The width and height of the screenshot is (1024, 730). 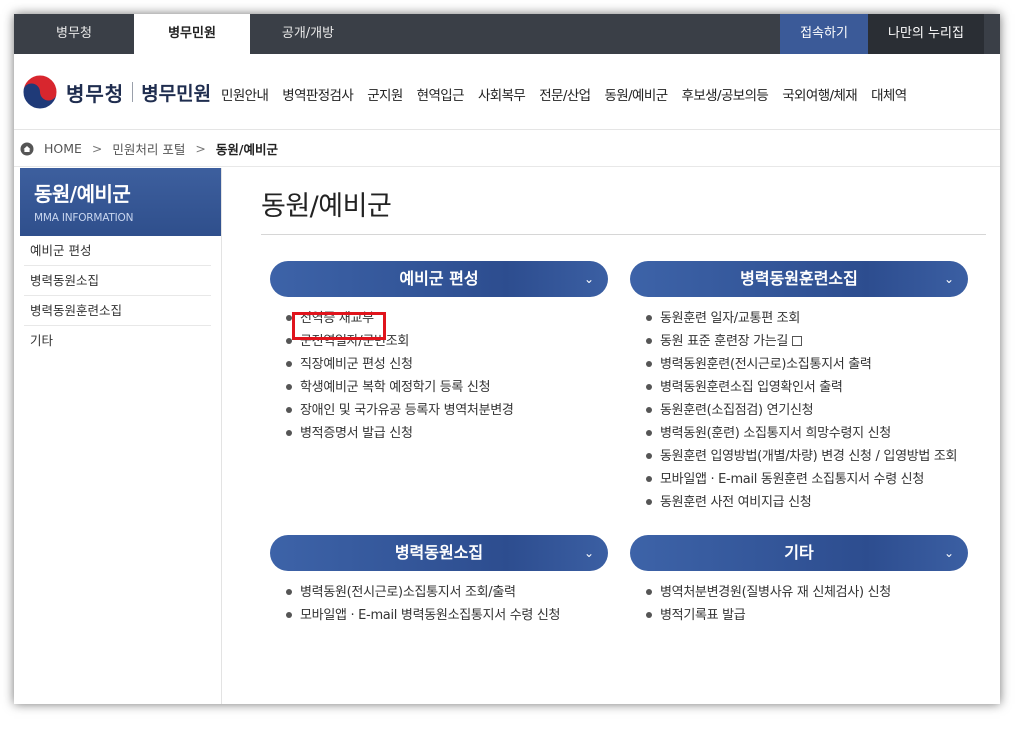 I want to click on list-item: 장애인 및 국가유공 등록자 병역처분변경, so click(x=447, y=410).